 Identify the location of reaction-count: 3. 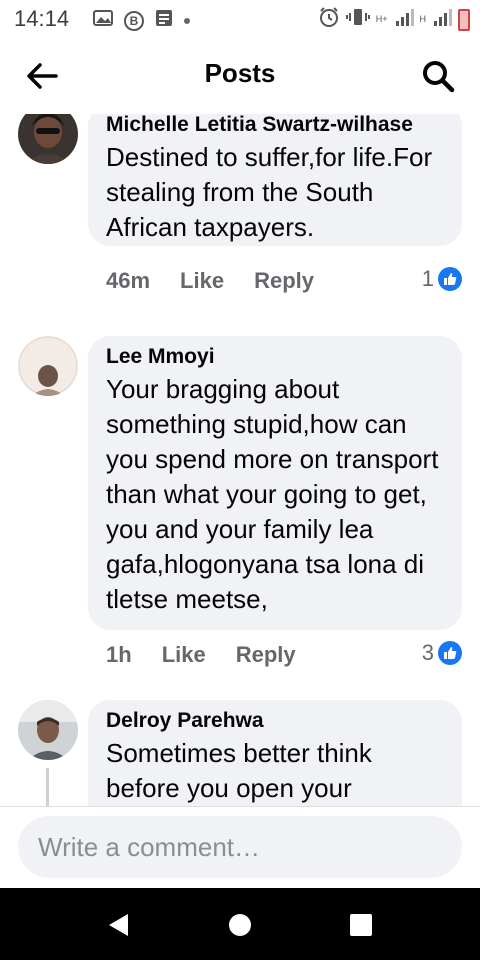
(442, 653).